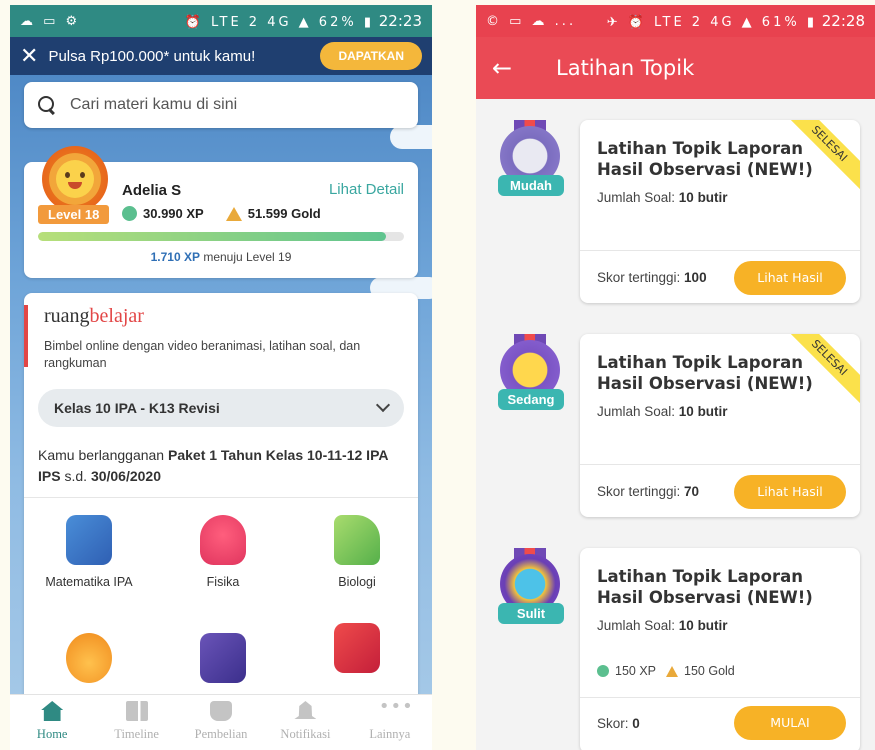 This screenshot has width=875, height=750. Describe the element at coordinates (695, 277) in the screenshot. I see `score-value: 100` at that location.